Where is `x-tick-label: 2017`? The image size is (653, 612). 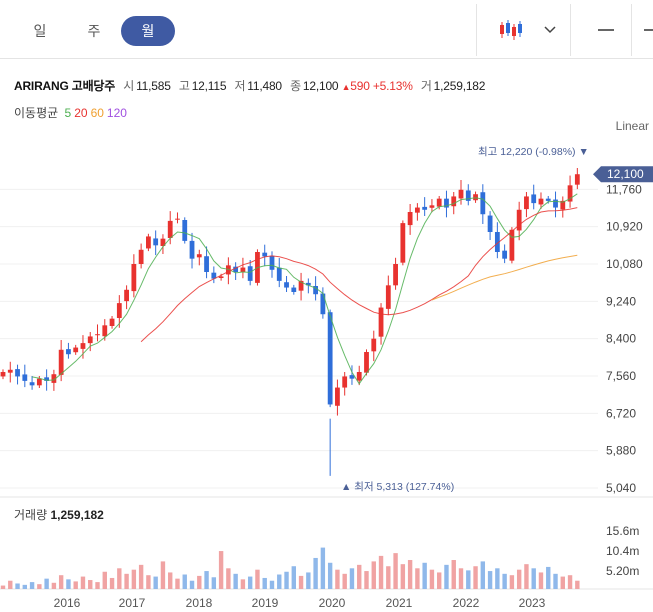 x-tick-label: 2017 is located at coordinates (132, 603).